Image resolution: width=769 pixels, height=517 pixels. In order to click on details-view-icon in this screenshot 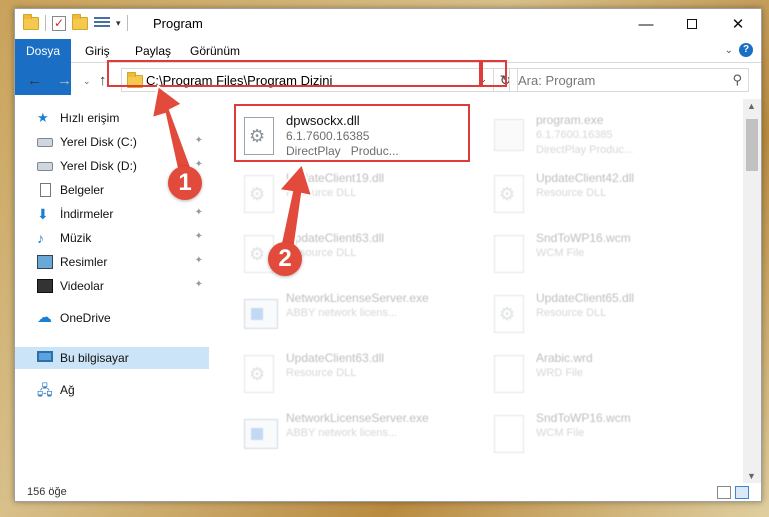, I will do `click(724, 492)`.